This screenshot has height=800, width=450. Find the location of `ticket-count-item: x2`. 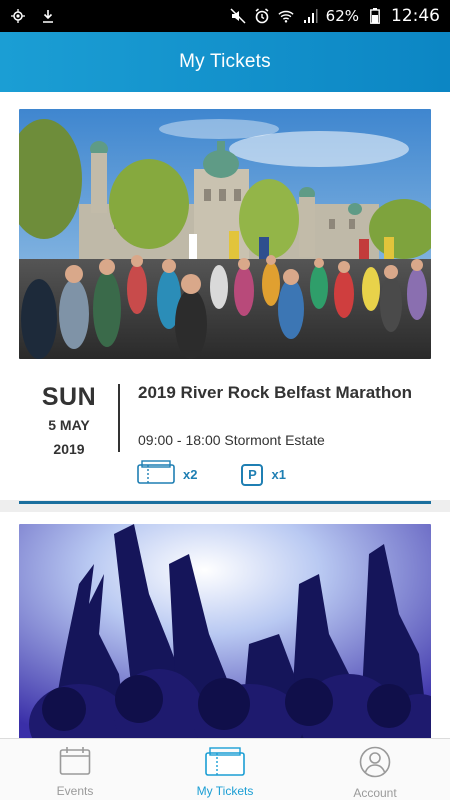

ticket-count-item: x2 is located at coordinates (167, 474).